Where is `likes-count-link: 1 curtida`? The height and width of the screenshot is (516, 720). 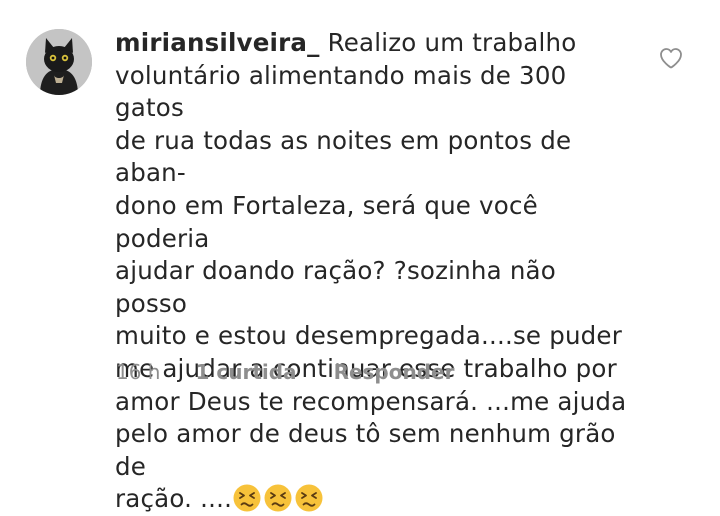
likes-count-link: 1 curtida is located at coordinates (245, 372).